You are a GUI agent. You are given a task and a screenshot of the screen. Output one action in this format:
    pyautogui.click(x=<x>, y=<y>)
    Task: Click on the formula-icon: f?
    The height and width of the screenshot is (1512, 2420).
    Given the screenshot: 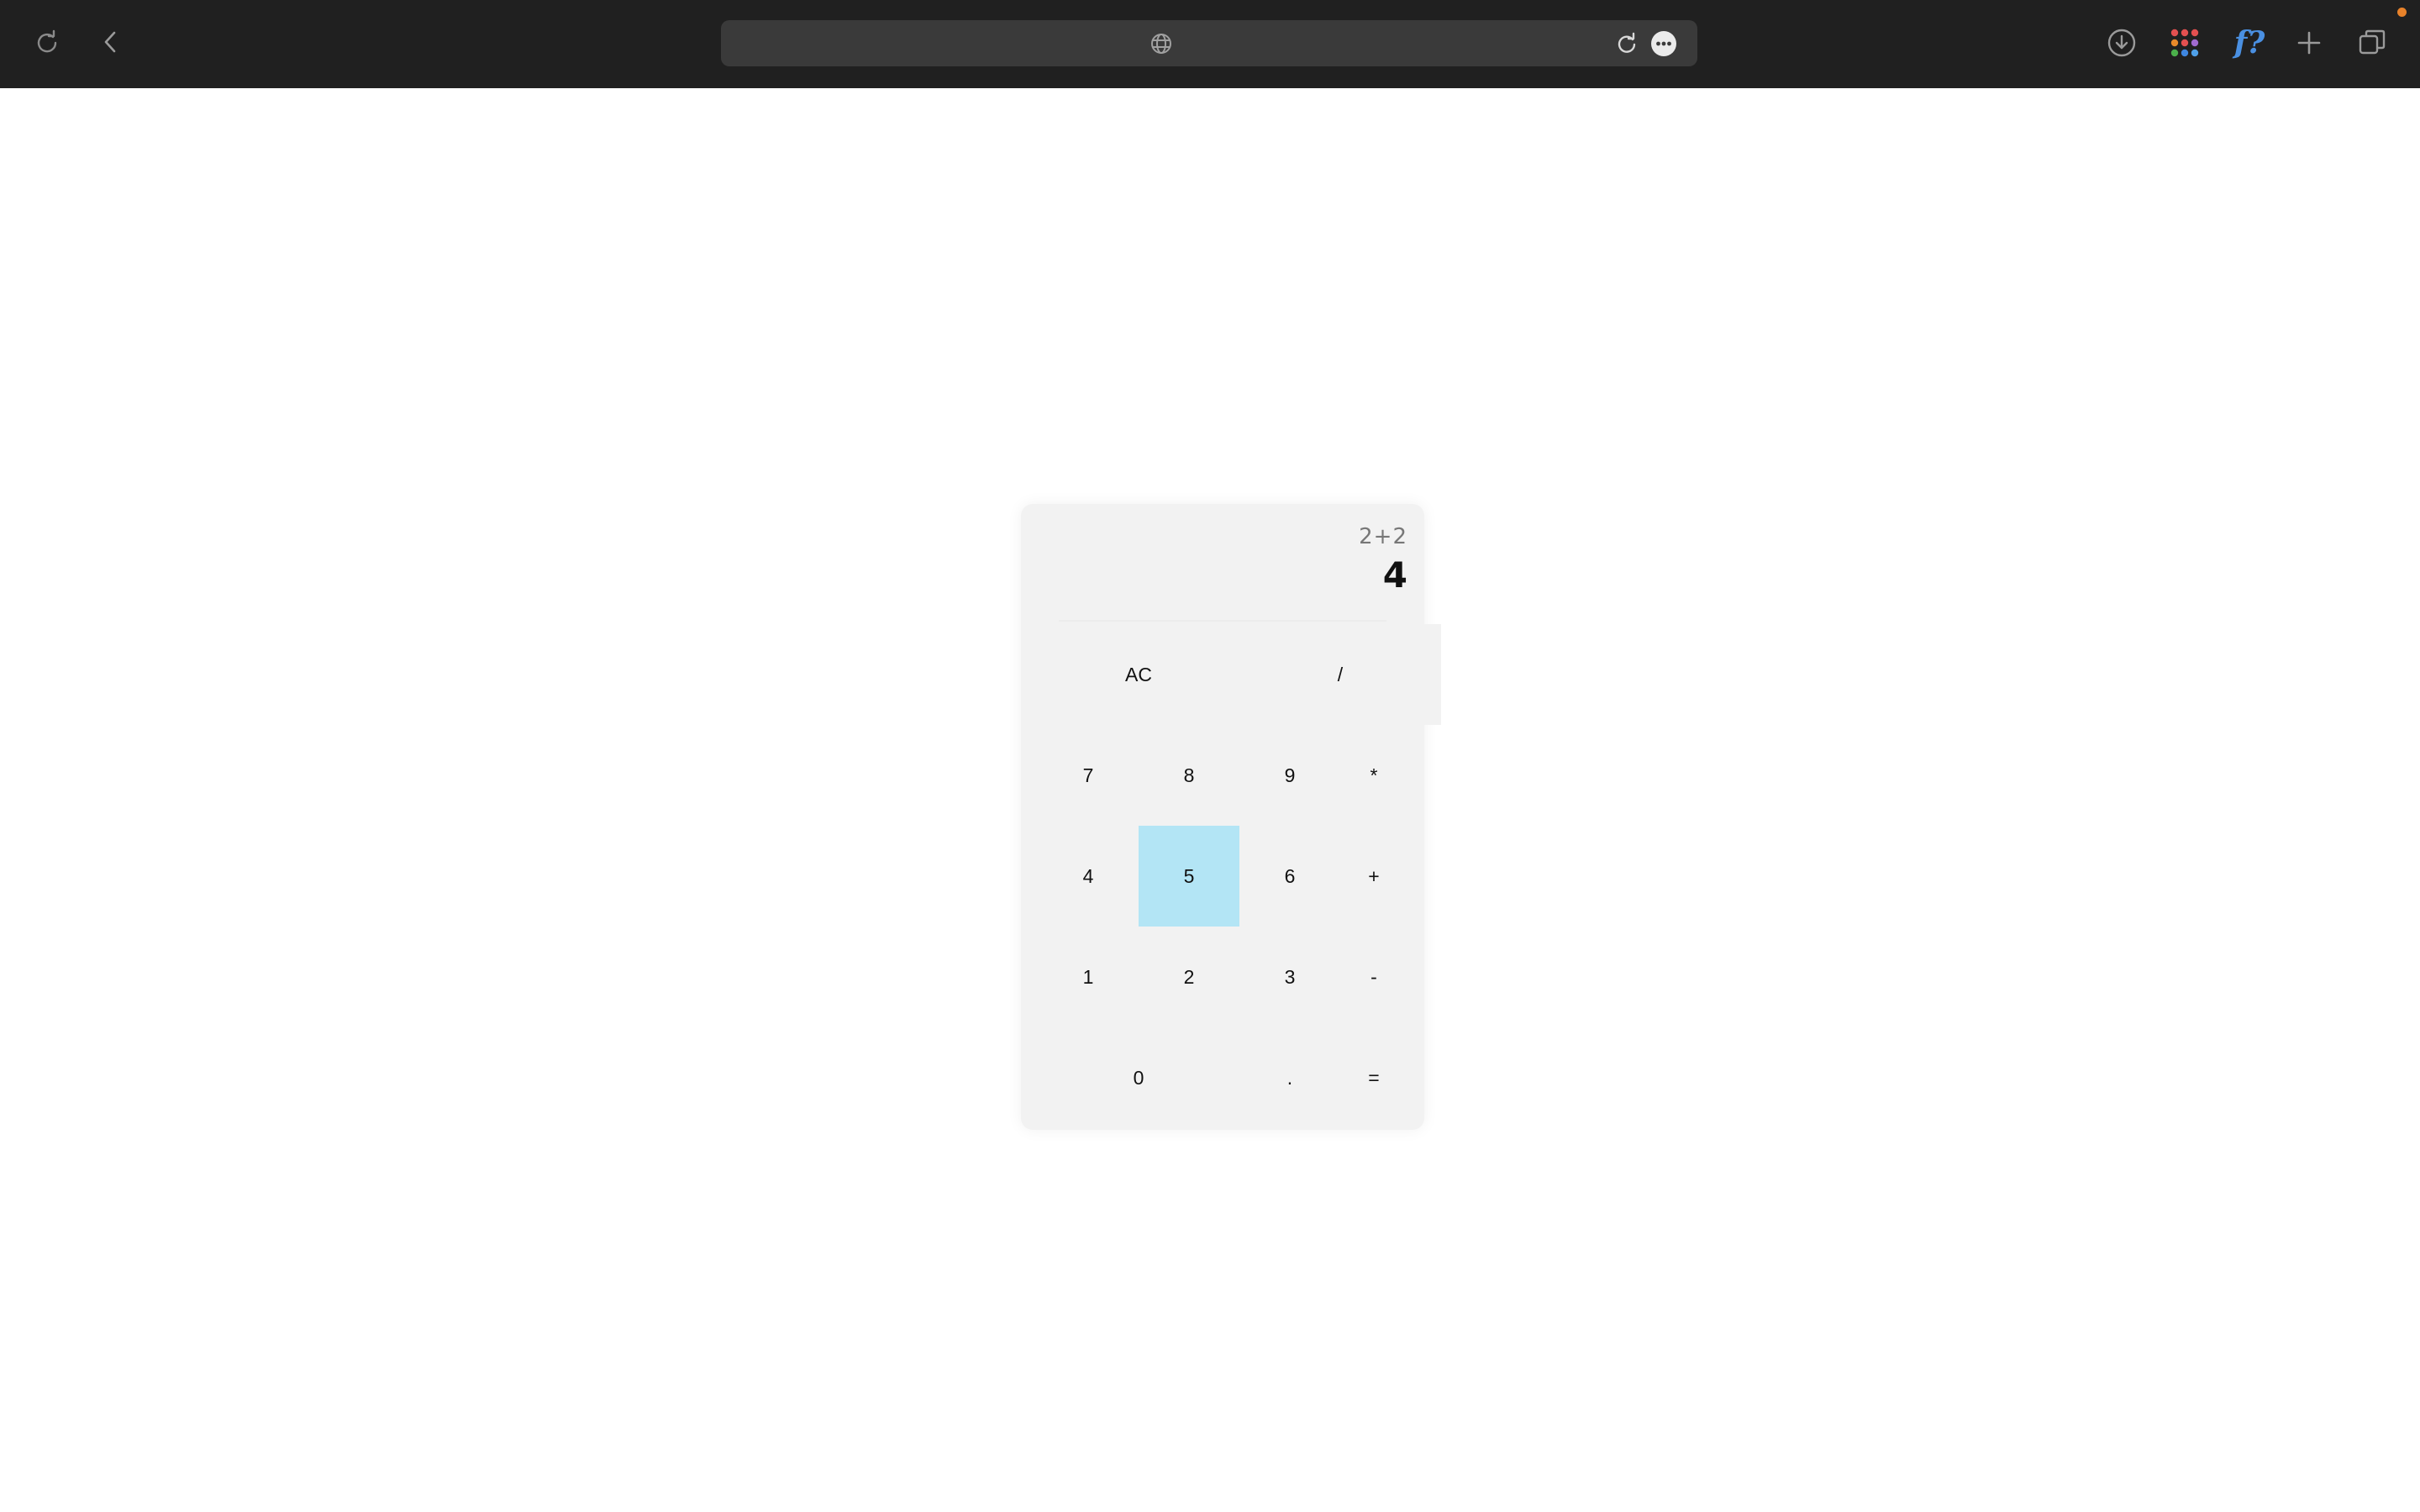 What is the action you would take?
    pyautogui.click(x=2249, y=43)
    